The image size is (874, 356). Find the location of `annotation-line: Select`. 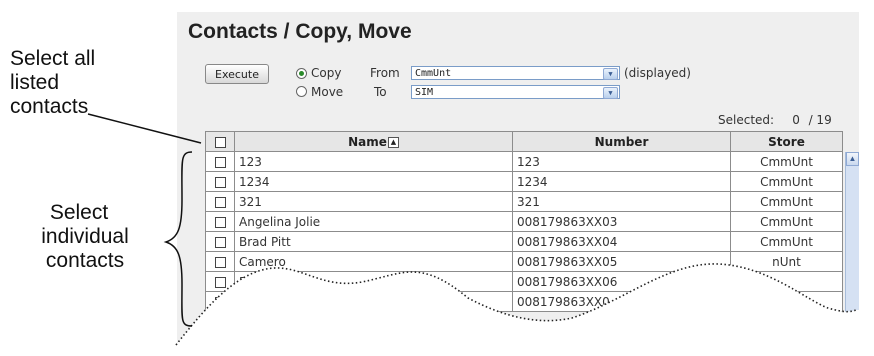

annotation-line: Select is located at coordinates (79, 212).